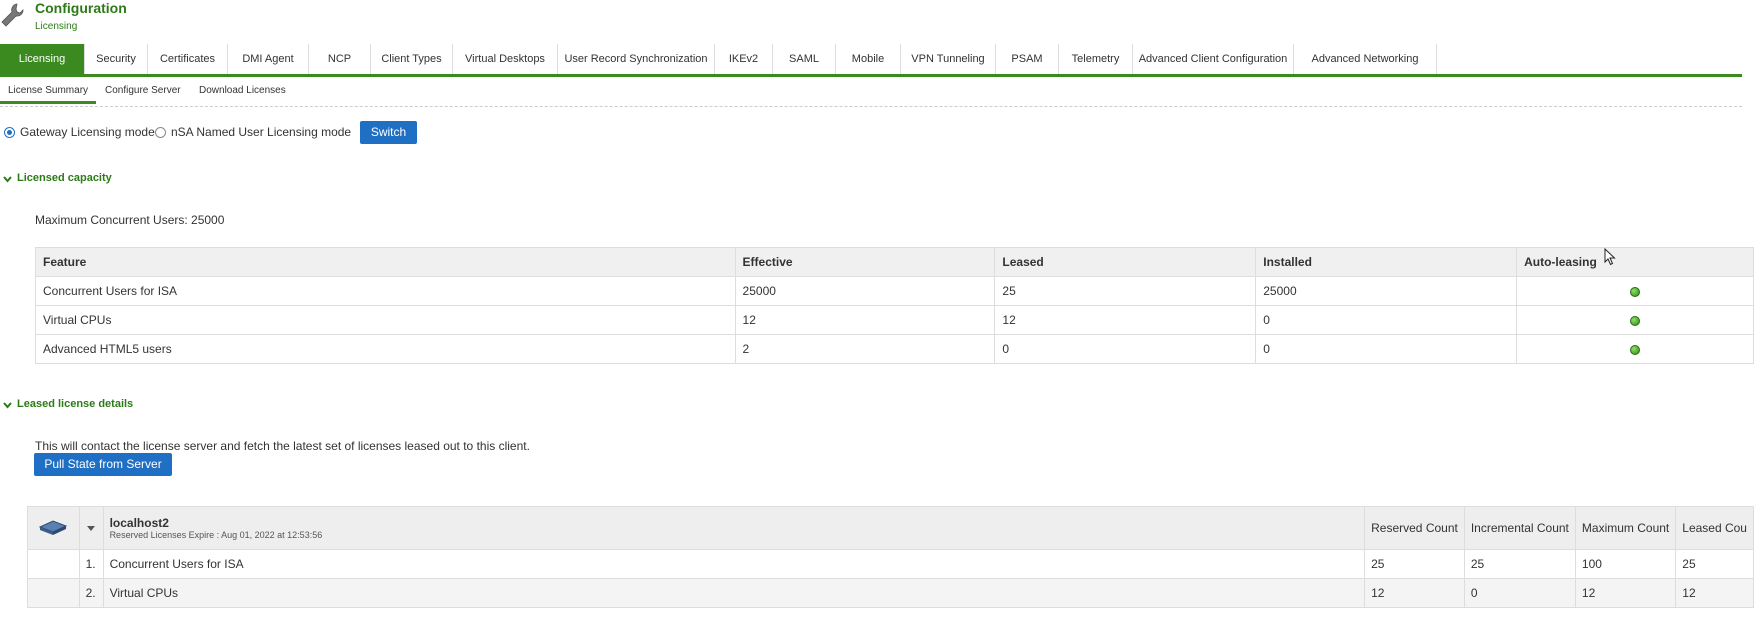  I want to click on page-title: Configuration, so click(81, 8).